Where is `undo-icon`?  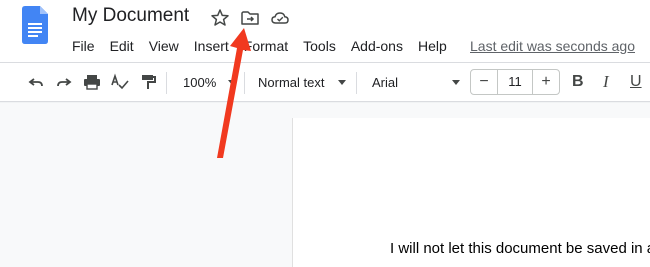
undo-icon is located at coordinates (36, 82).